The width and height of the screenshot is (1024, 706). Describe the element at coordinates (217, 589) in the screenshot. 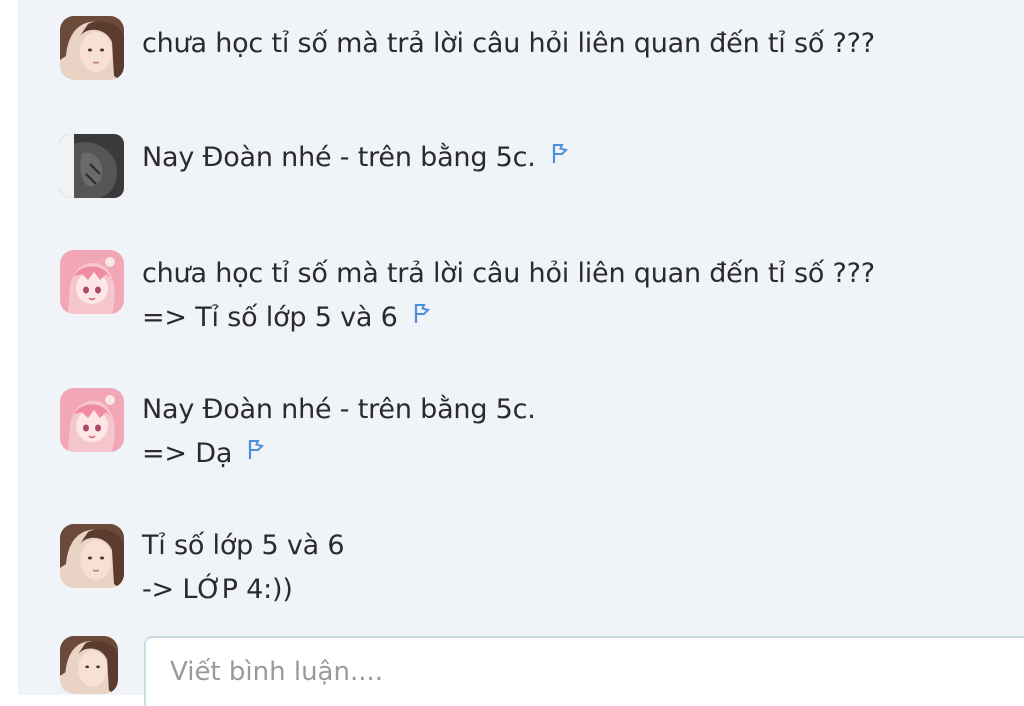

I see `comment-line: -> LỚP 4:))` at that location.